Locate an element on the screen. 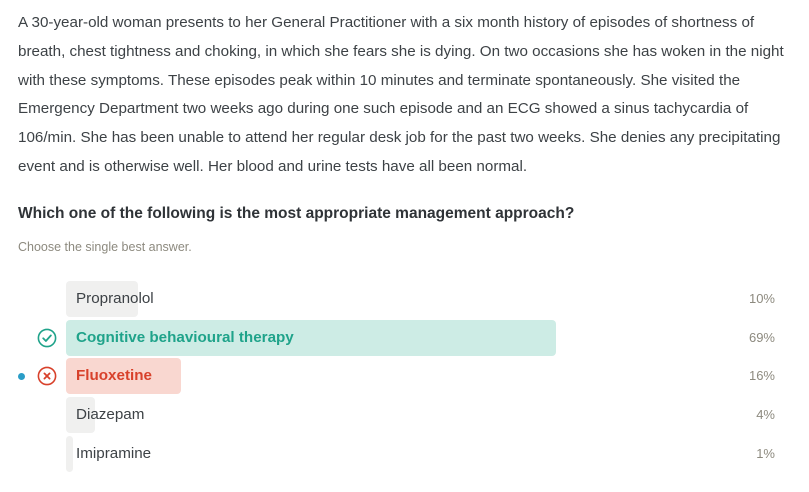  answer-instruction: Choose the single best answer. is located at coordinates (105, 247).